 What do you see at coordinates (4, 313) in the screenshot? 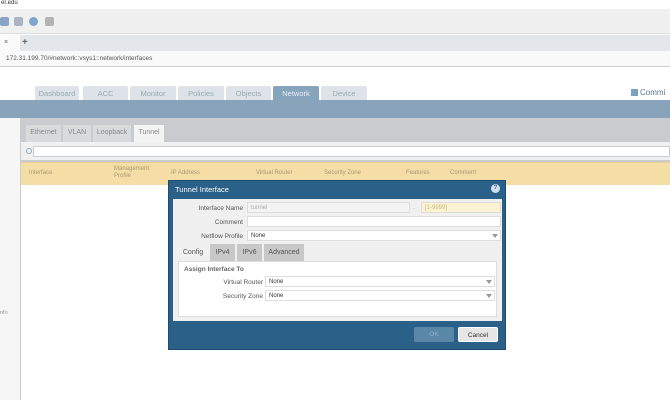
I see `left-panel-text: nfo` at bounding box center [4, 313].